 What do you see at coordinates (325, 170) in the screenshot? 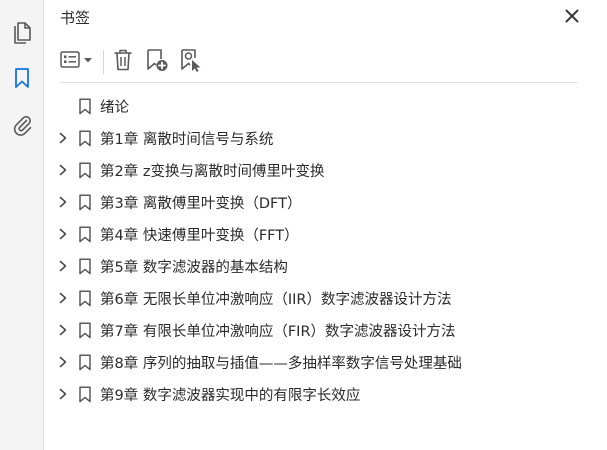
I see `bookmark-item: 第2章 z变换与离散时间傅里叶变换` at bounding box center [325, 170].